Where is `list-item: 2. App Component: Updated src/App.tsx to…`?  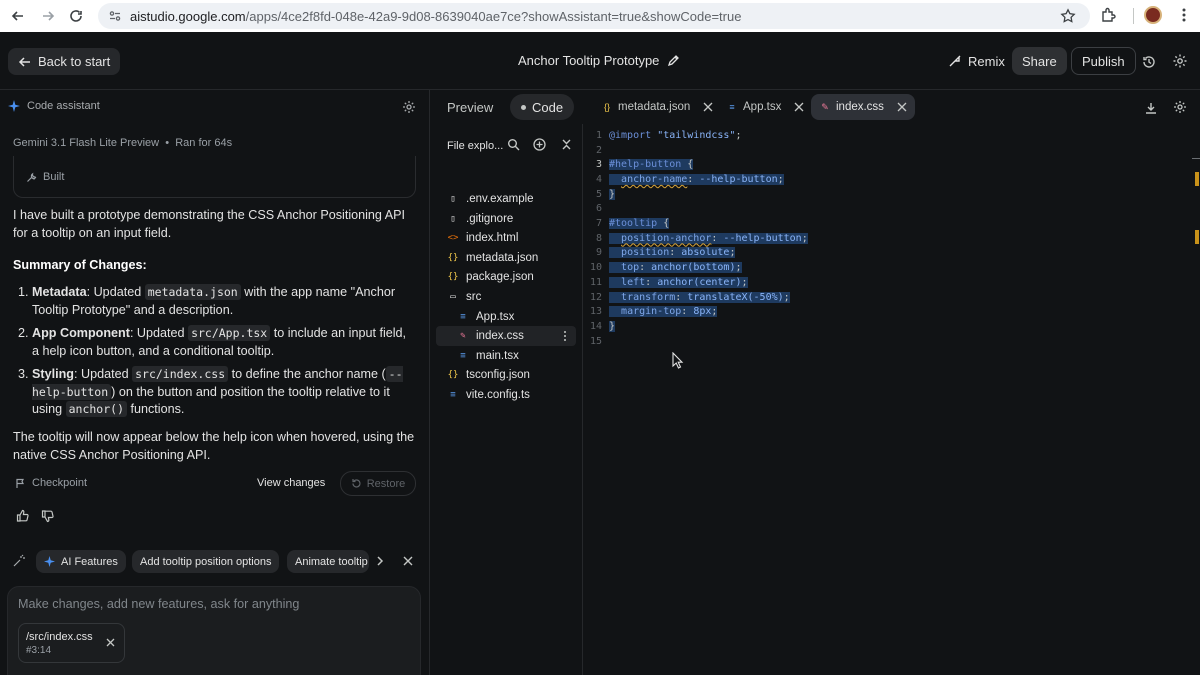 list-item: 2. App Component: Updated src/App.tsx to… is located at coordinates (215, 342).